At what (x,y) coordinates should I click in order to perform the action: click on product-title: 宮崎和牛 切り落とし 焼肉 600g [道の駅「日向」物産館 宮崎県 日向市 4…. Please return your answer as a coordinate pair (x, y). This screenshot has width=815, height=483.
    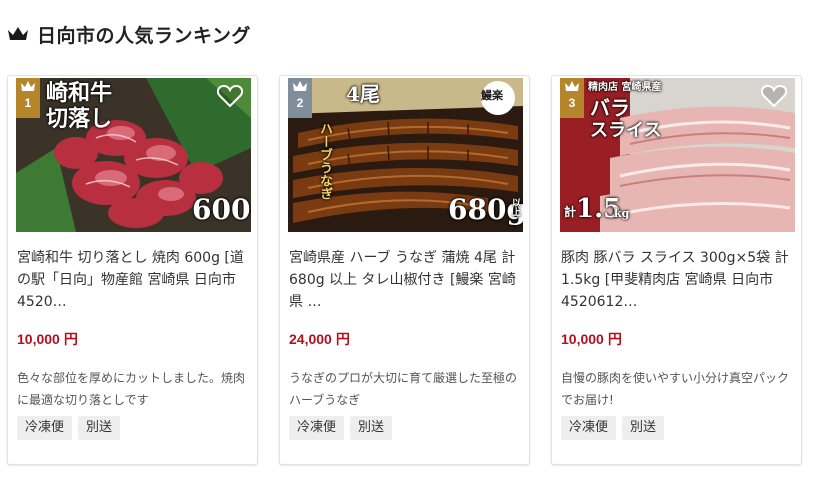
    Looking at the image, I should click on (133, 280).